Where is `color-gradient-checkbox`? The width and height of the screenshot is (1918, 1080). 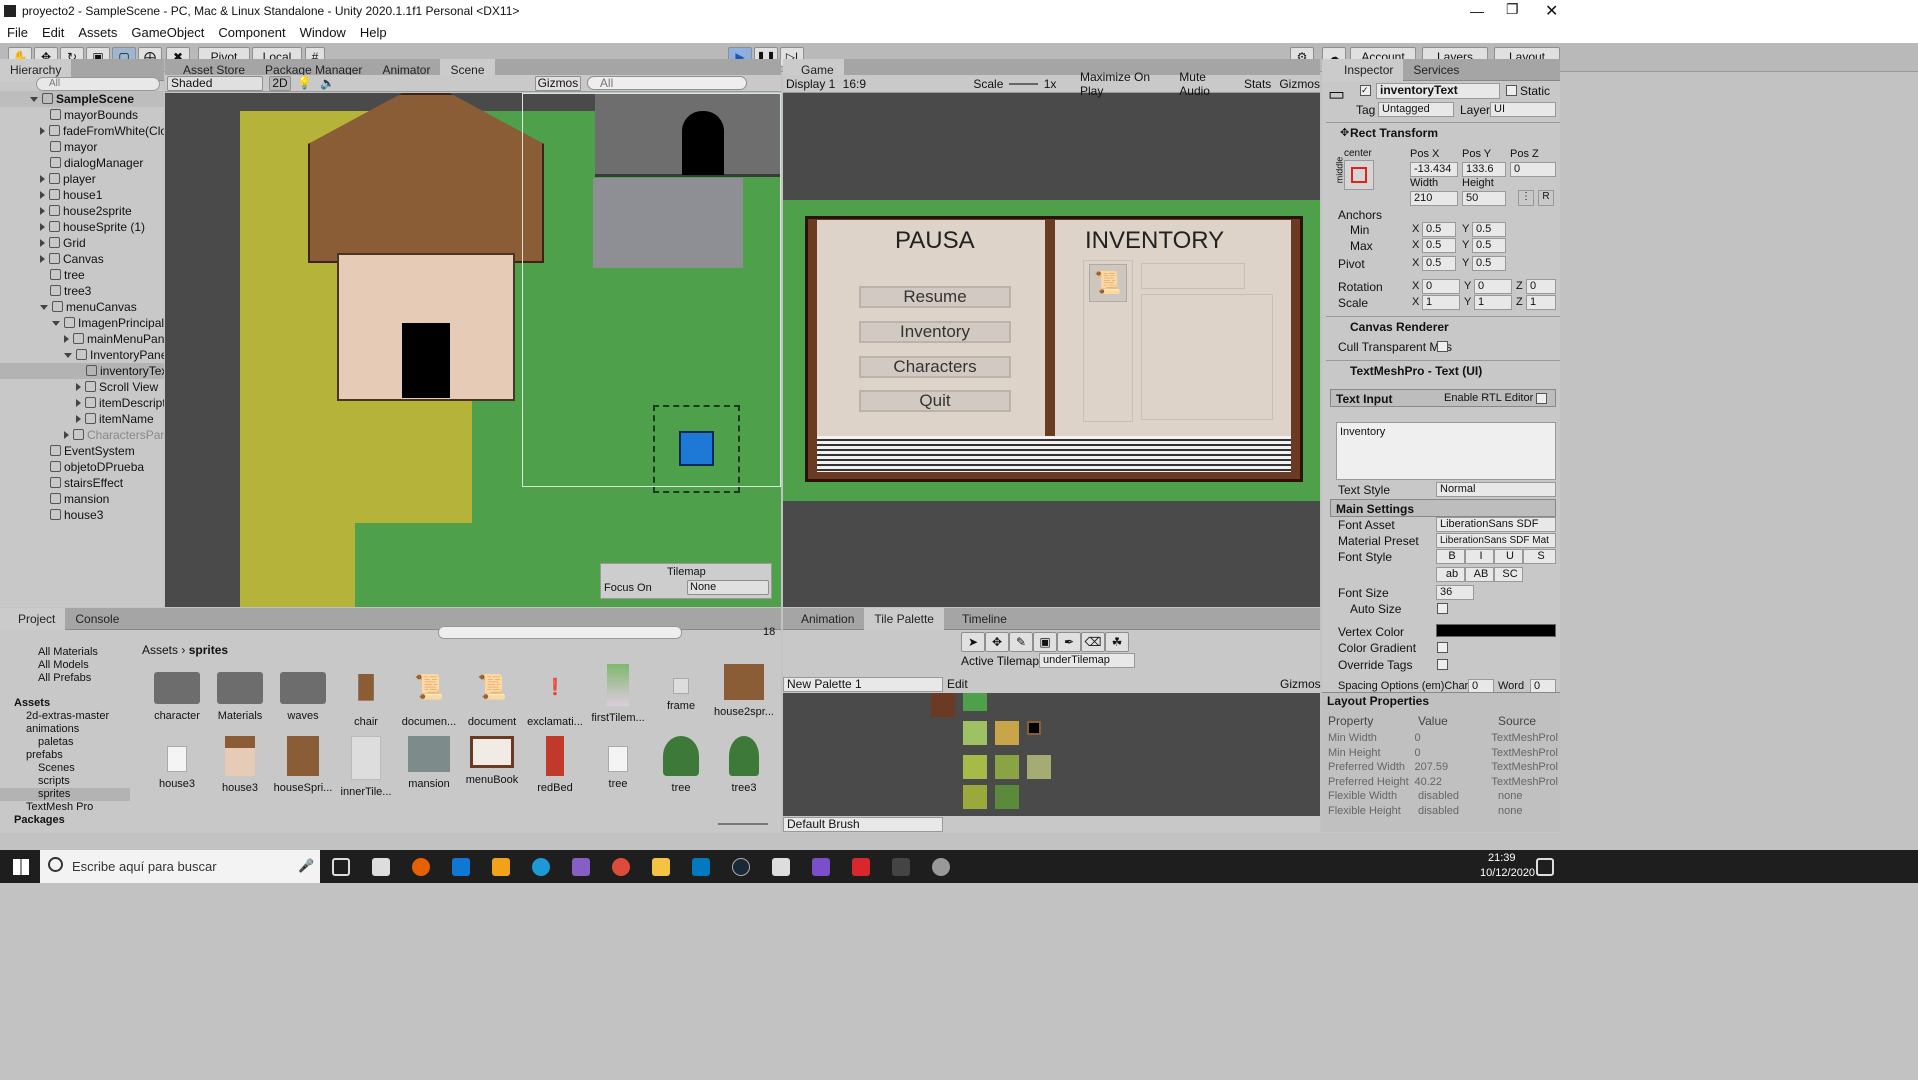
color-gradient-checkbox is located at coordinates (1442, 647).